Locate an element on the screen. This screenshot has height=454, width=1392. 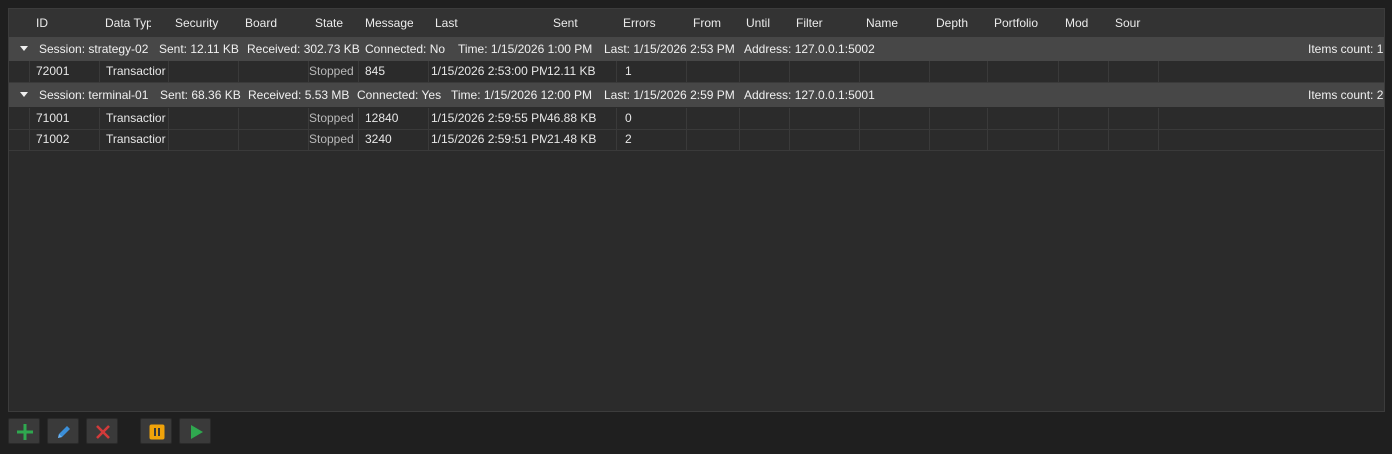
group-items-count: Items count: 2 is located at coordinates (1346, 95).